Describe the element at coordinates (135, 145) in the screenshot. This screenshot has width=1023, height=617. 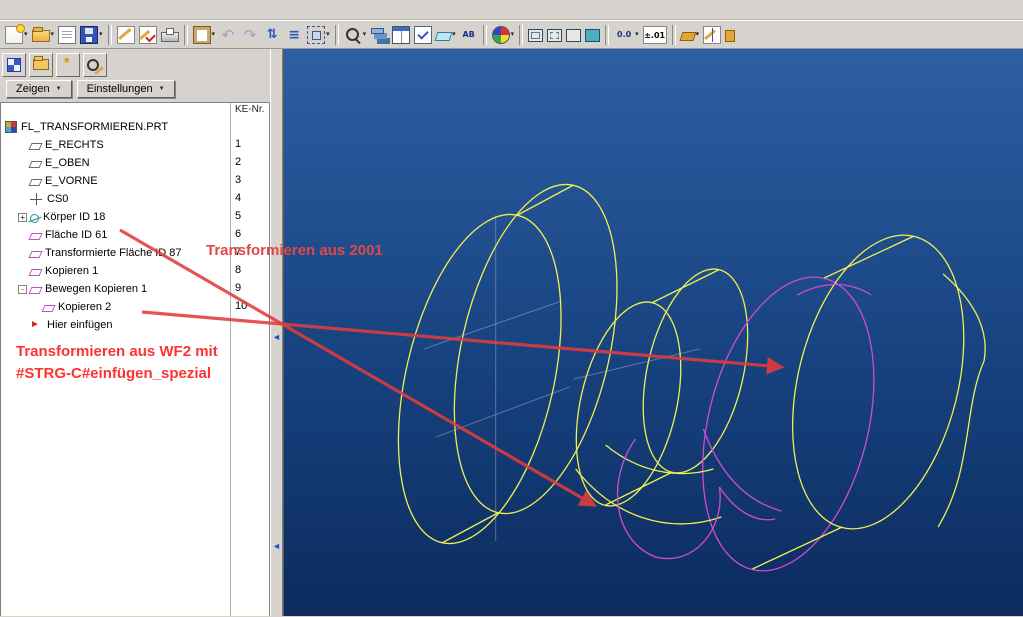
I see `tree-item-e-rechts: E_RECHTS 1` at that location.